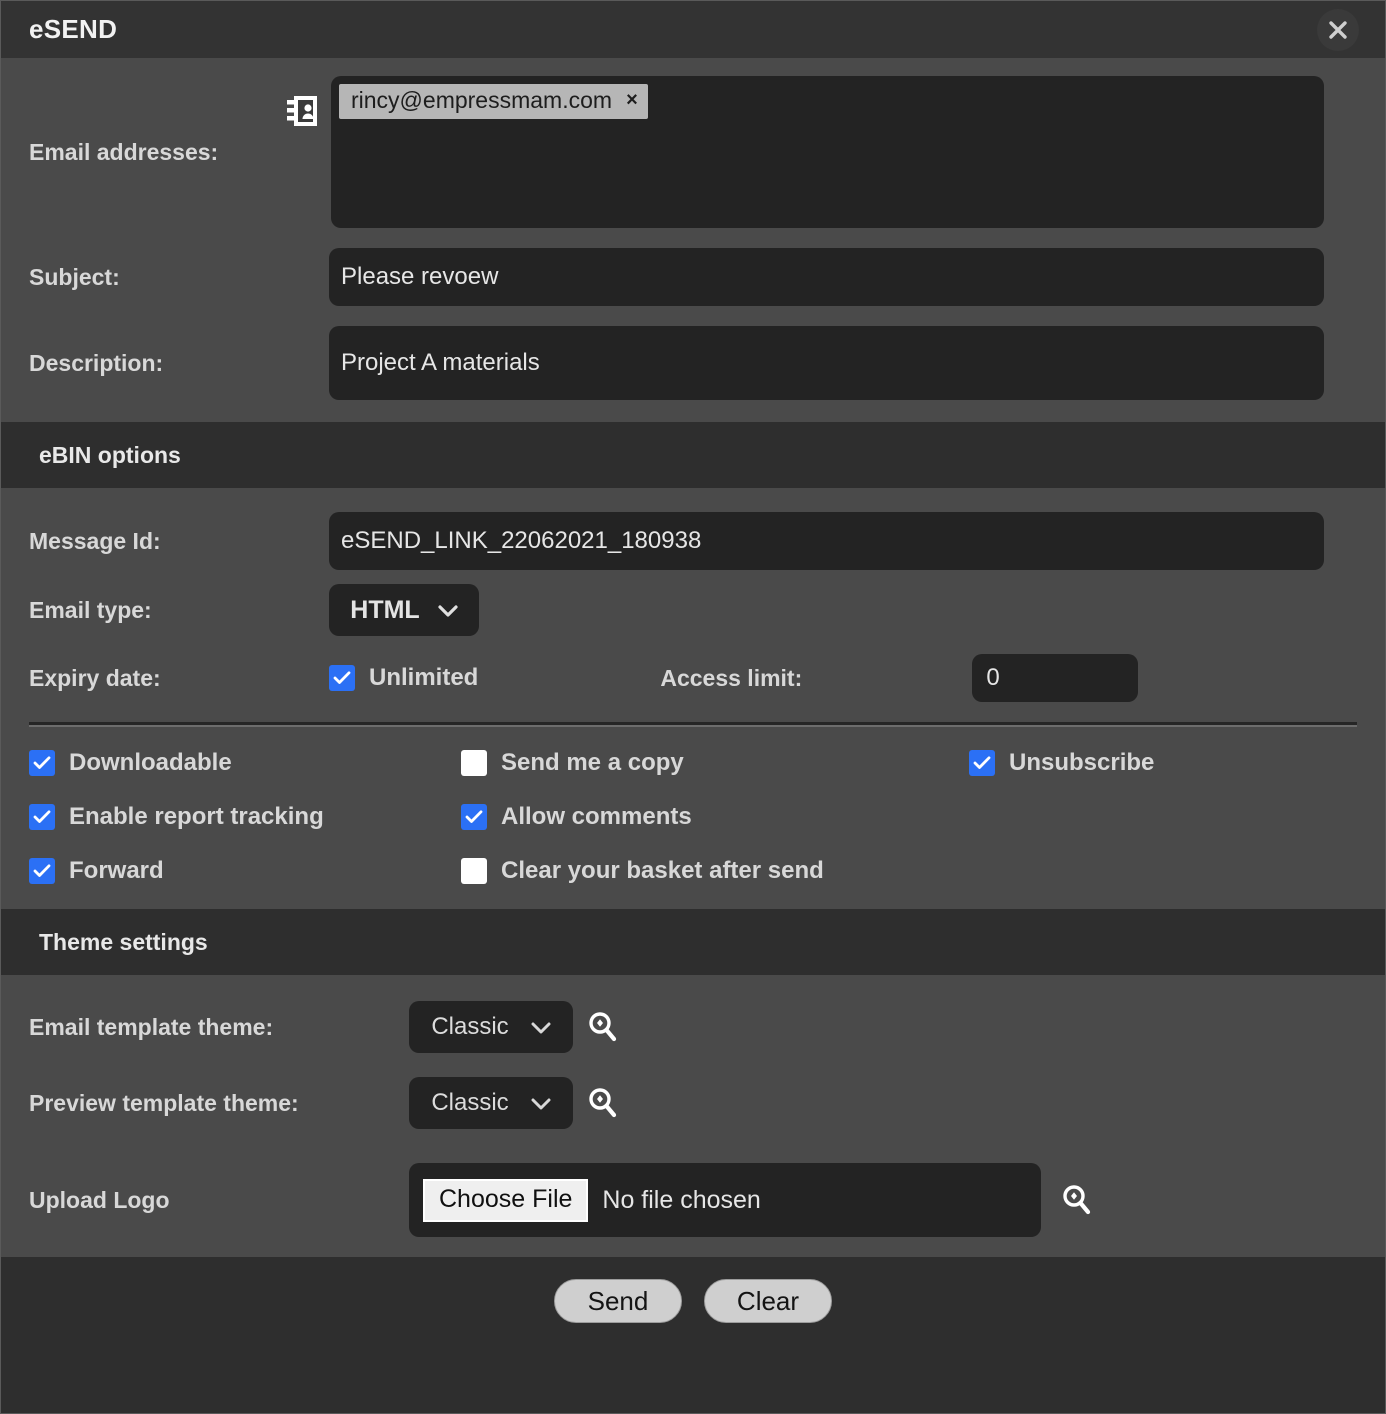 This screenshot has height=1414, width=1386. I want to click on email-template-theme-label: Email template theme:, so click(151, 1026).